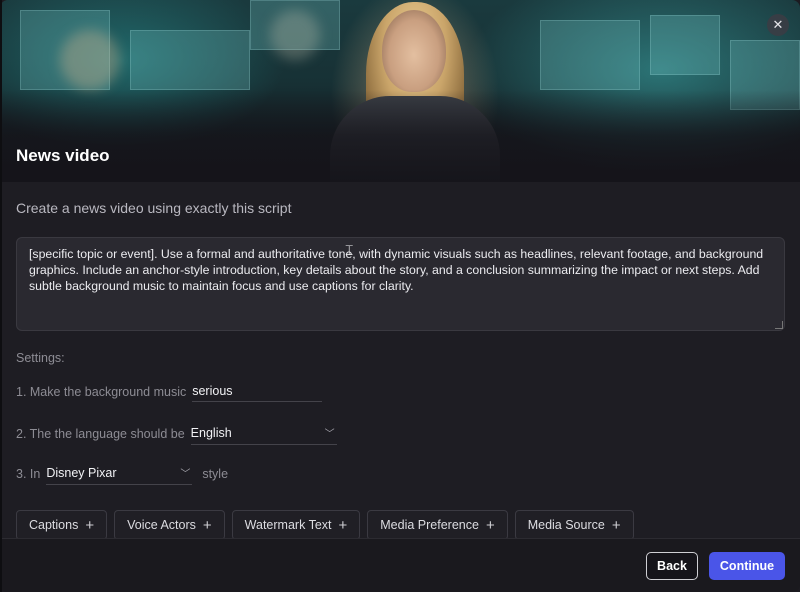 The height and width of the screenshot is (592, 800). Describe the element at coordinates (161, 525) in the screenshot. I see `chip-label: Voice Actors` at that location.